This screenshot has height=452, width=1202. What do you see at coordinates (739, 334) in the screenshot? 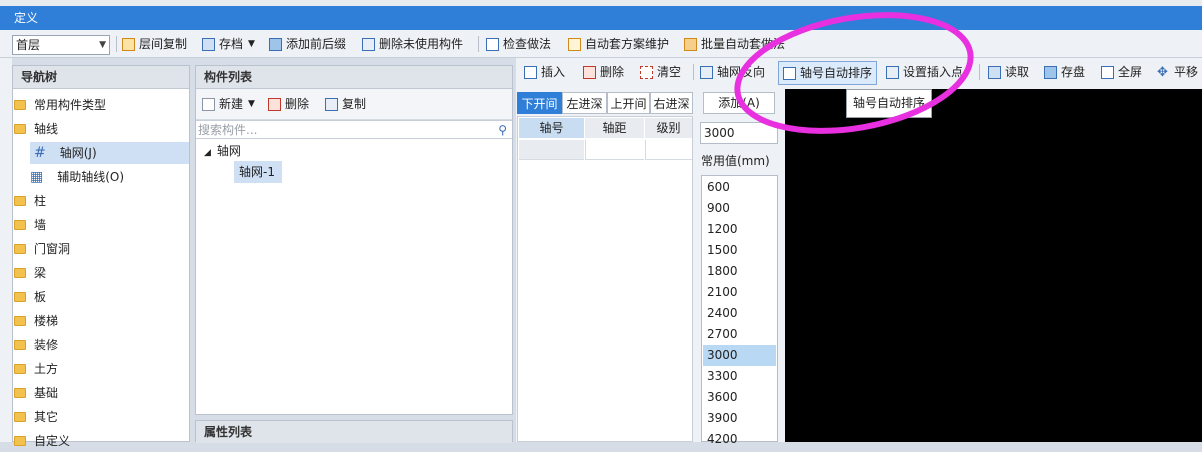
I see `common-value-item: 2700` at bounding box center [739, 334].